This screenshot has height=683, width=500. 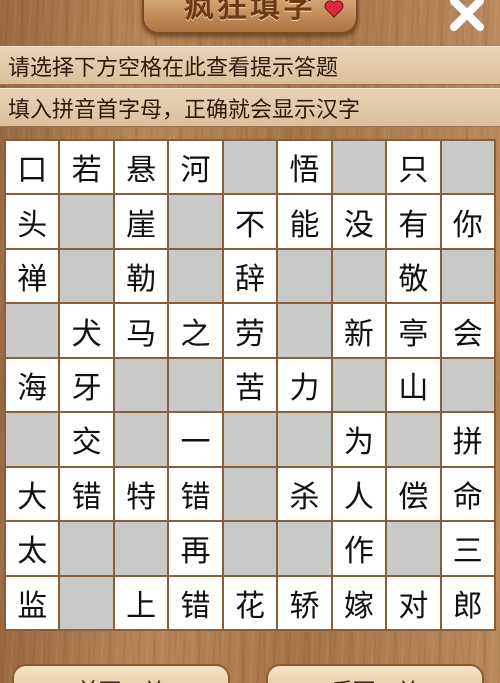 I want to click on grid-cell: 太, so click(x=32, y=548).